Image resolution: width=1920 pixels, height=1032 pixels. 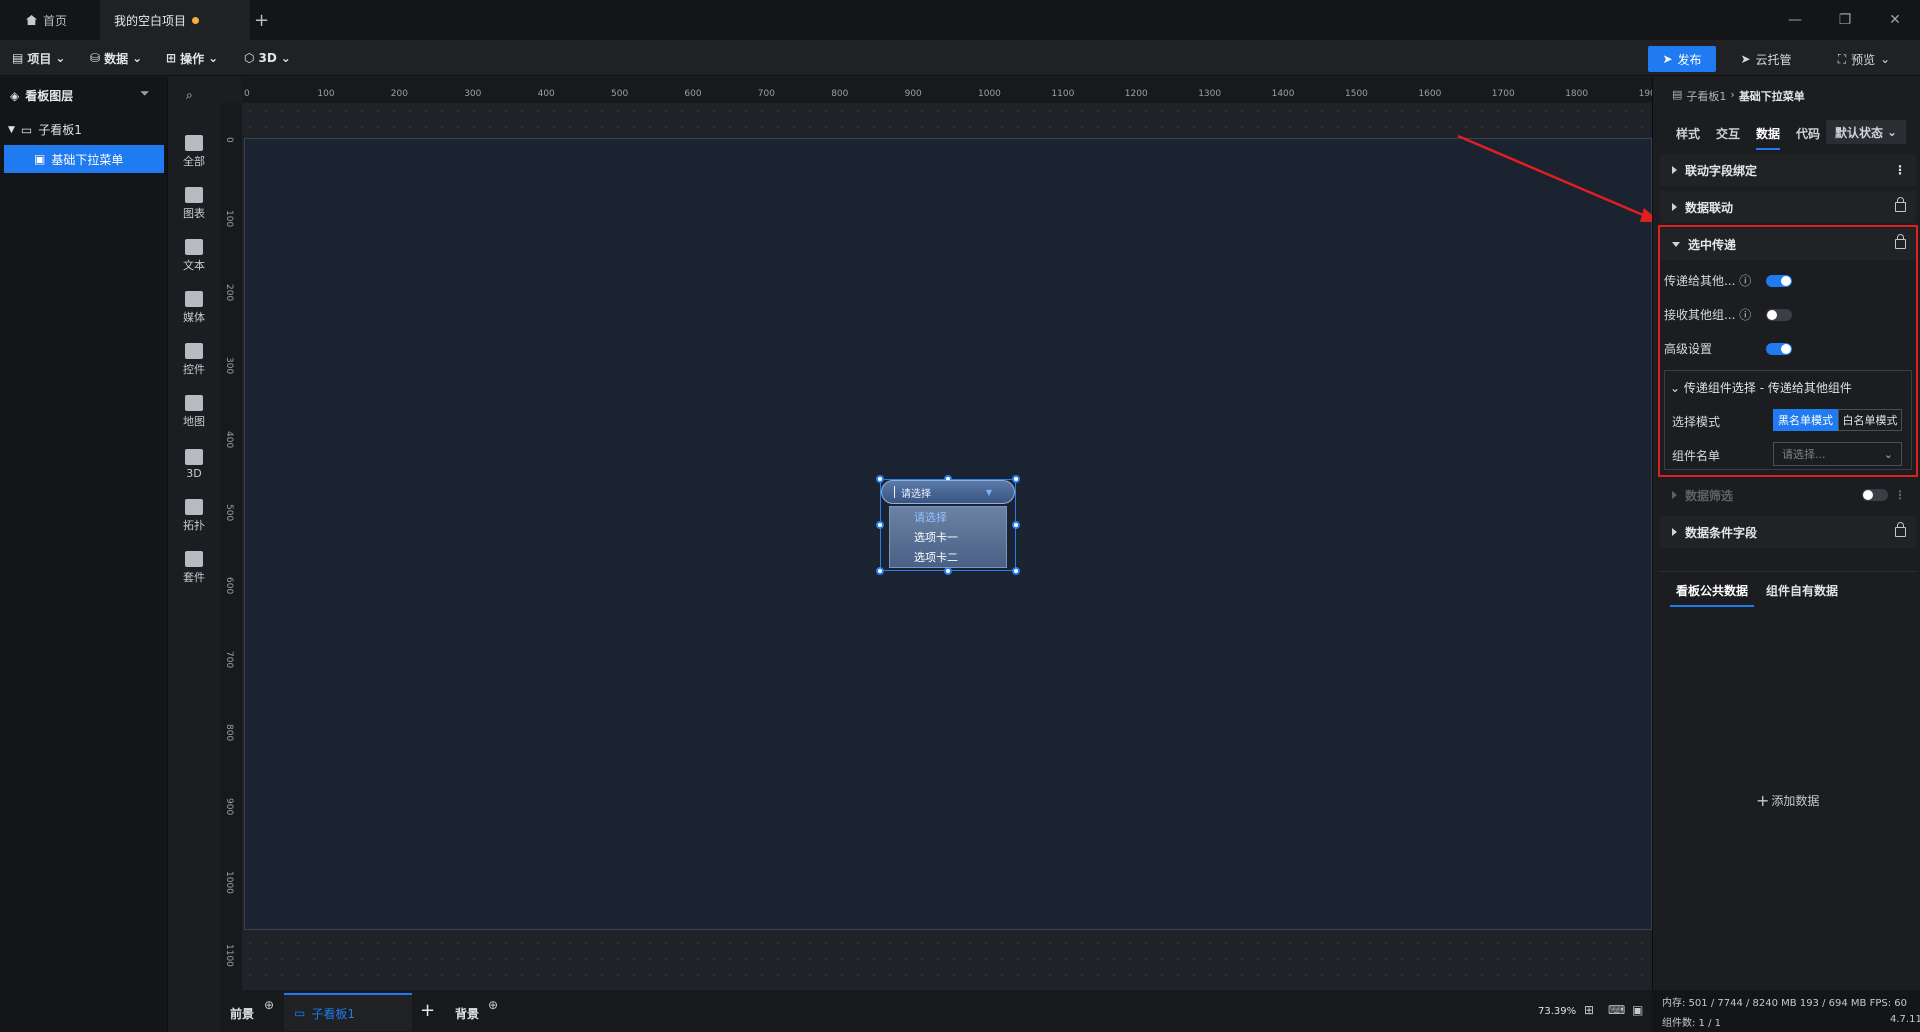 What do you see at coordinates (46, 20) in the screenshot?
I see `tab-home: 首页` at bounding box center [46, 20].